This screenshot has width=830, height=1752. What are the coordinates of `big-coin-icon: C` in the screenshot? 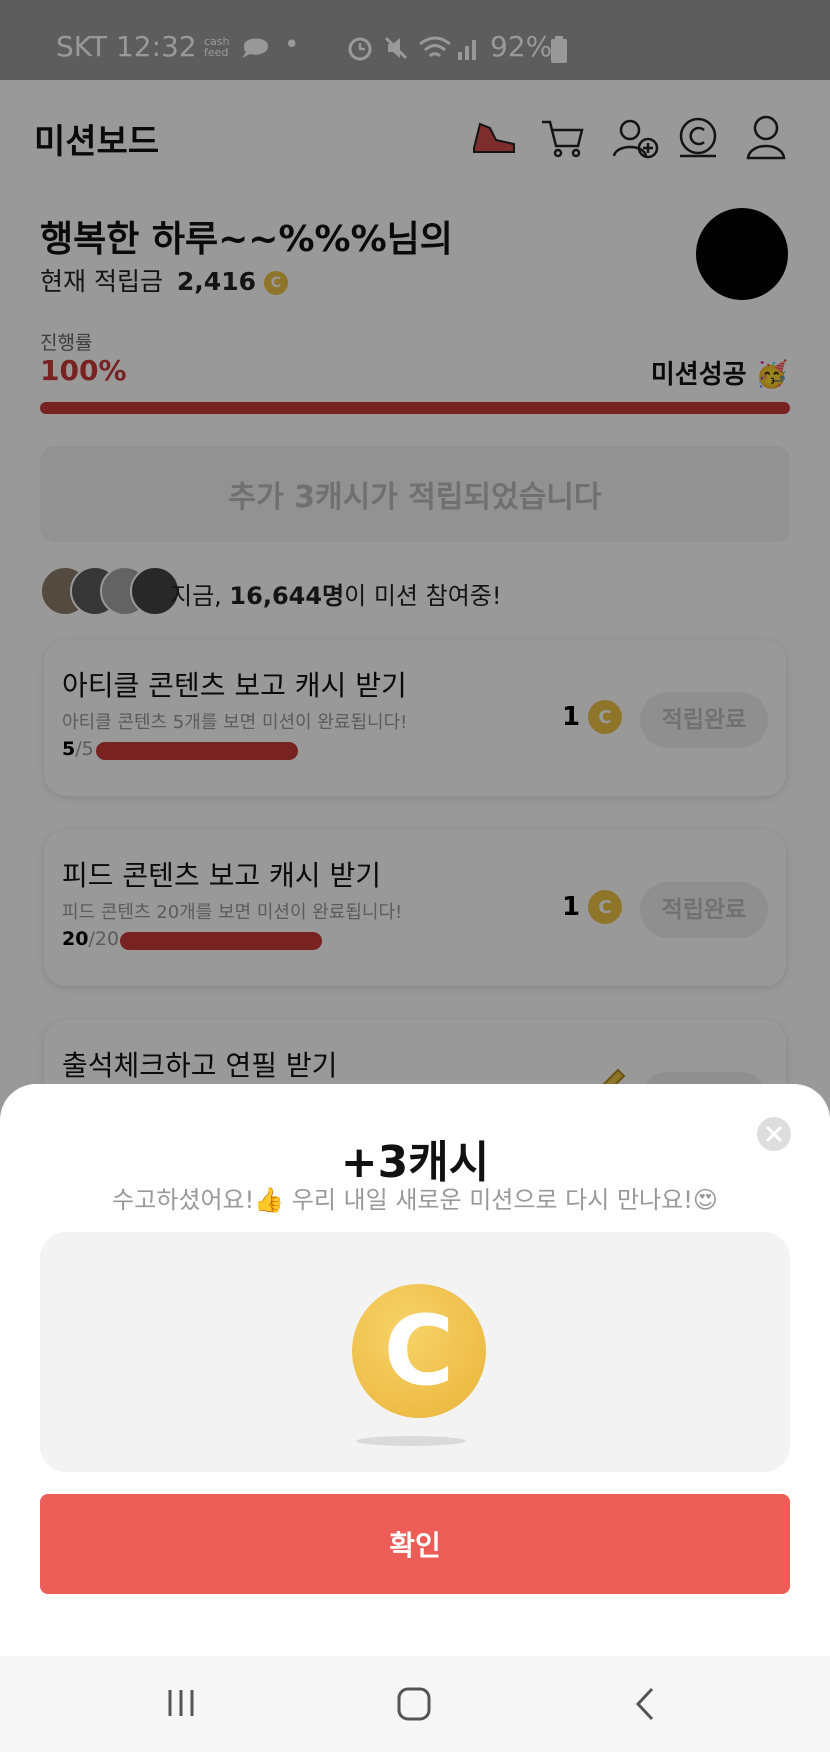 It's located at (419, 1351).